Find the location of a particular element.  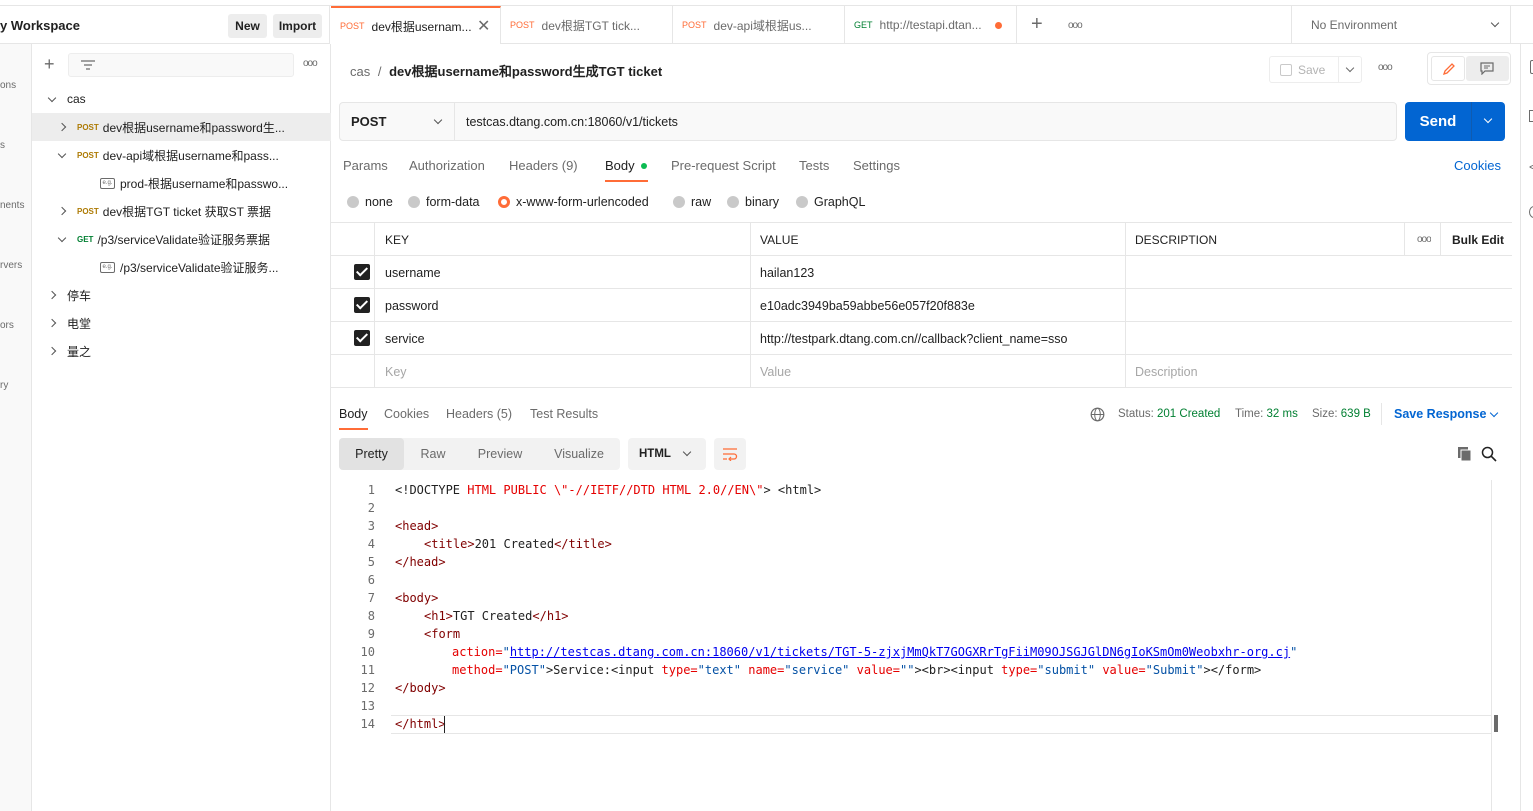

tab-request-1: POST dev根据usernam... ✕ is located at coordinates (416, 25).